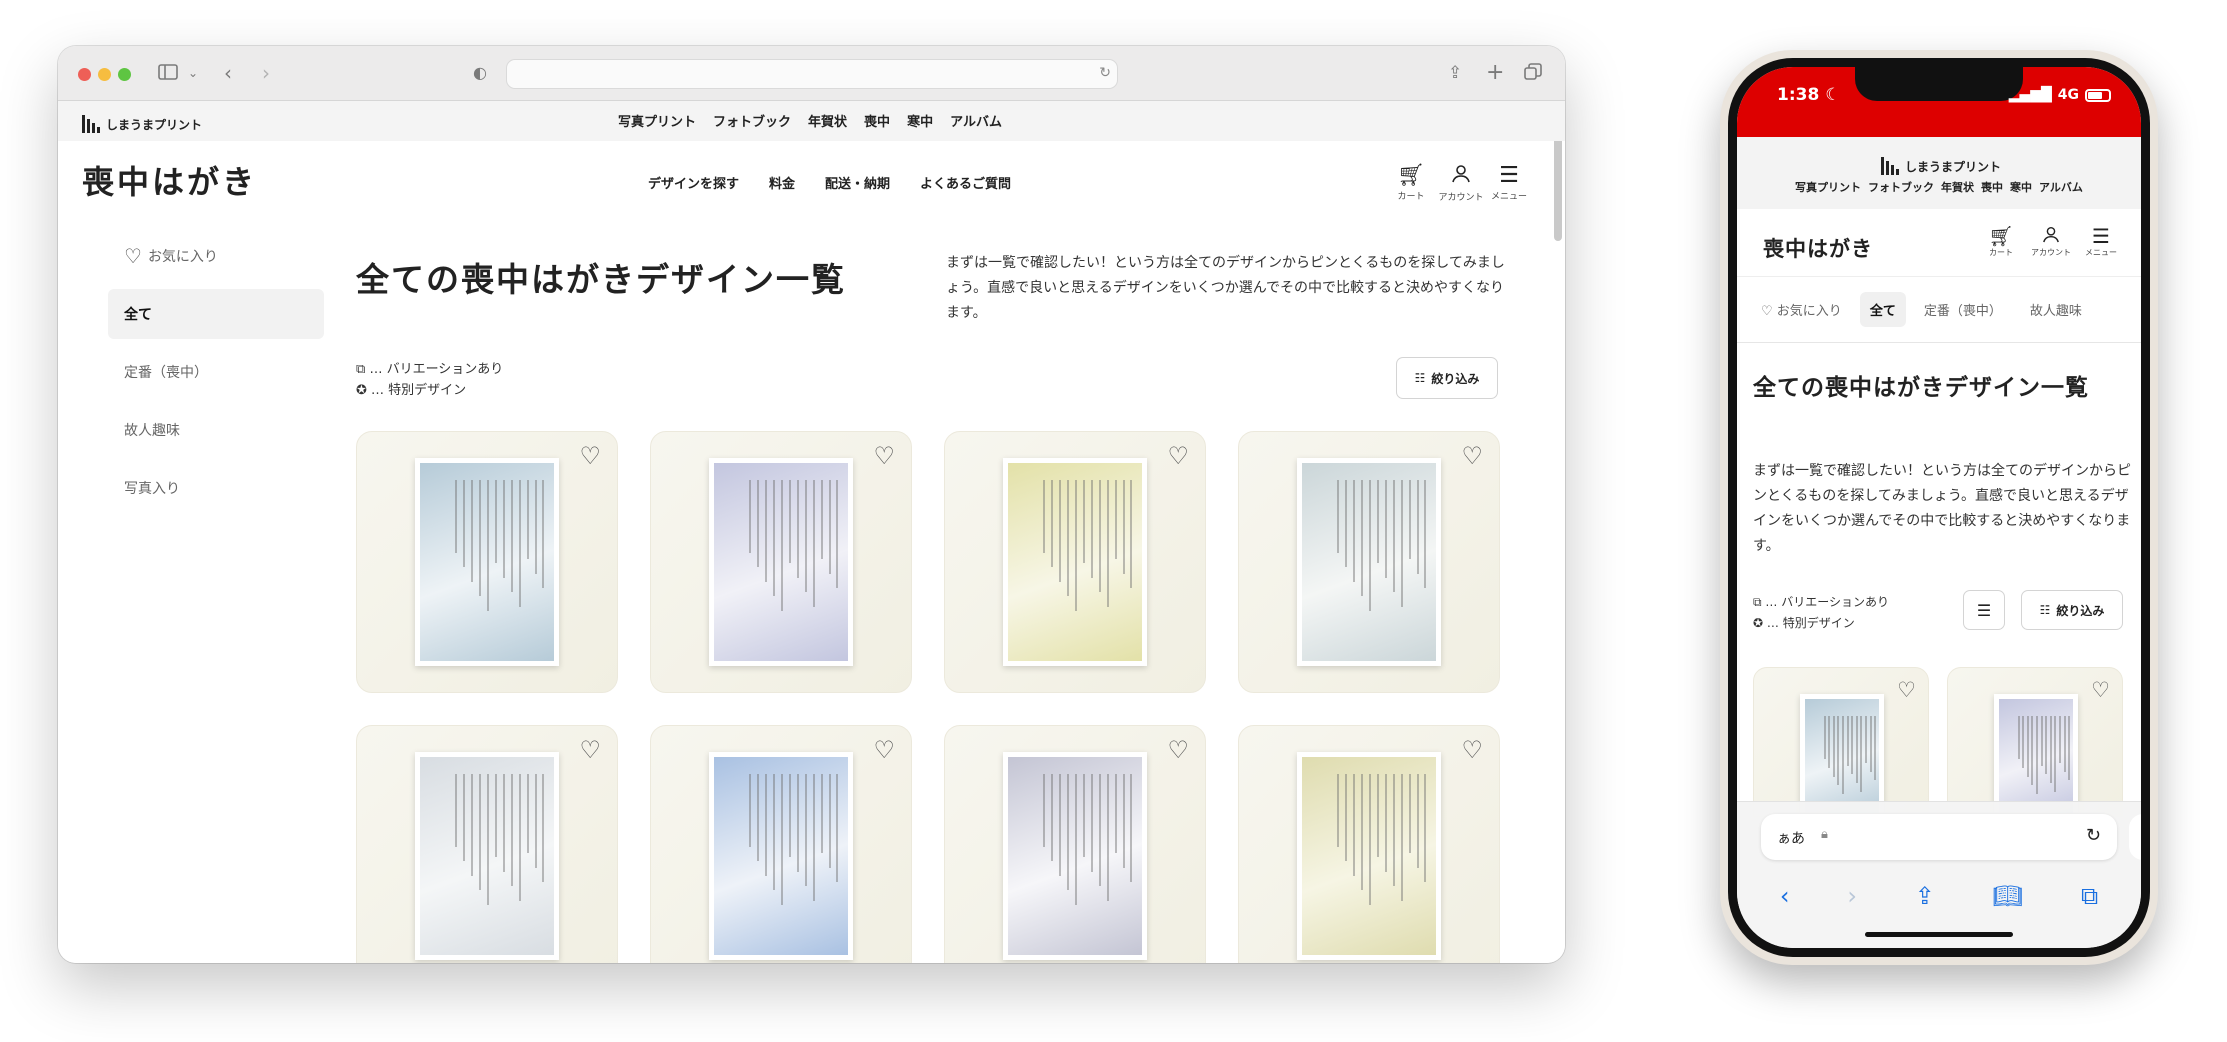  What do you see at coordinates (1801, 309) in the screenshot?
I see `tab-favorites: ♡ お気に入り` at bounding box center [1801, 309].